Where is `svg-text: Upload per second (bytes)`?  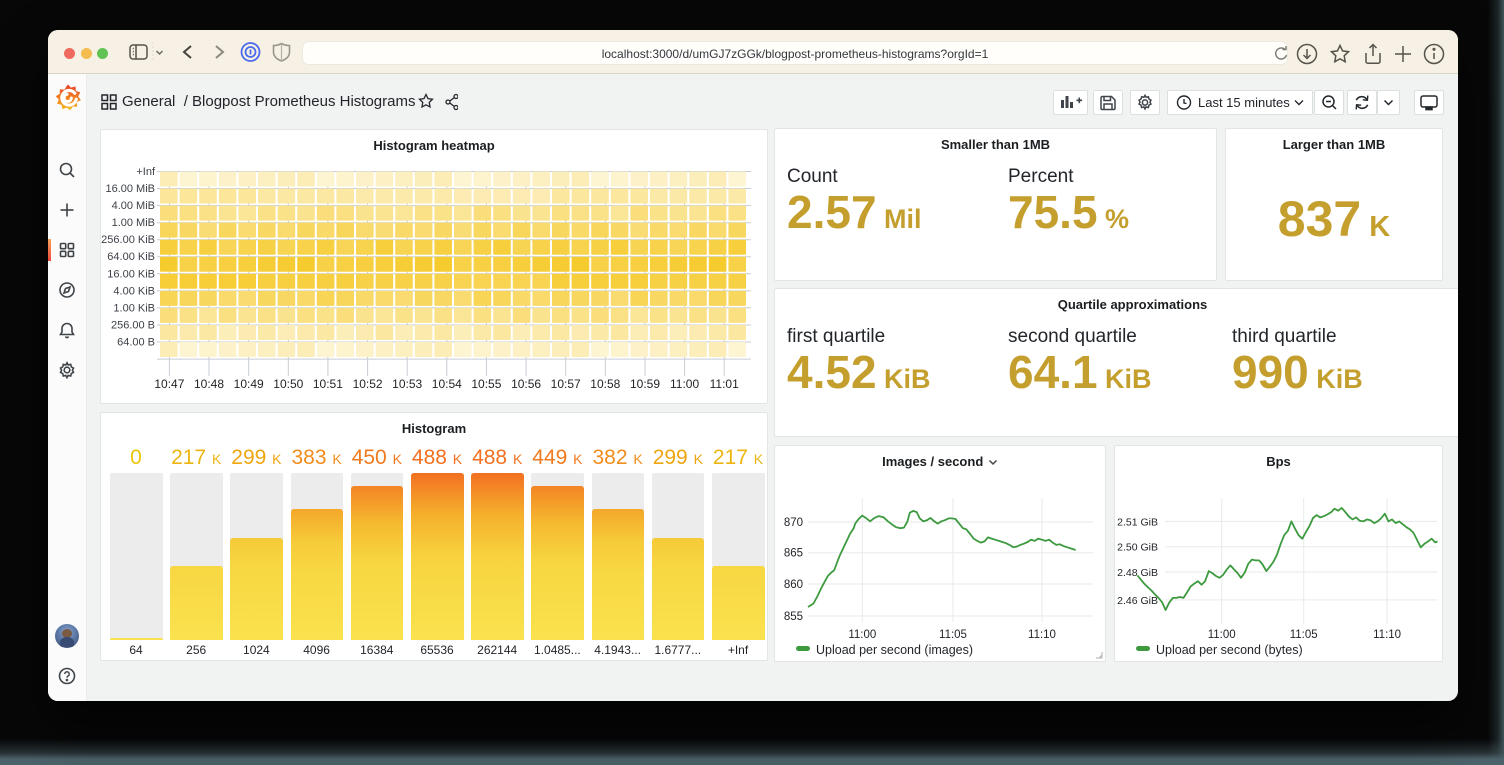
svg-text: Upload per second (bytes) is located at coordinates (1229, 650).